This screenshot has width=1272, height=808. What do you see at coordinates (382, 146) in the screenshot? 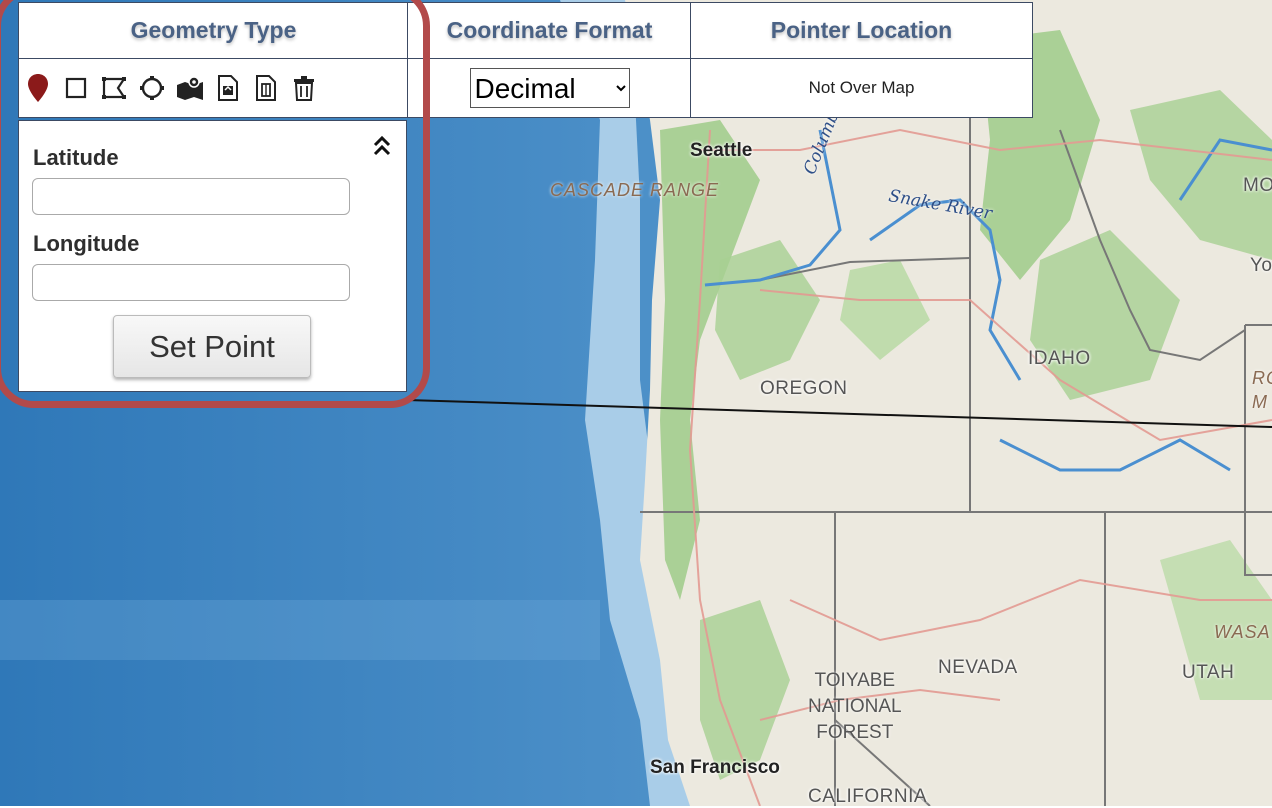
I see `collapse-chevron-icon` at bounding box center [382, 146].